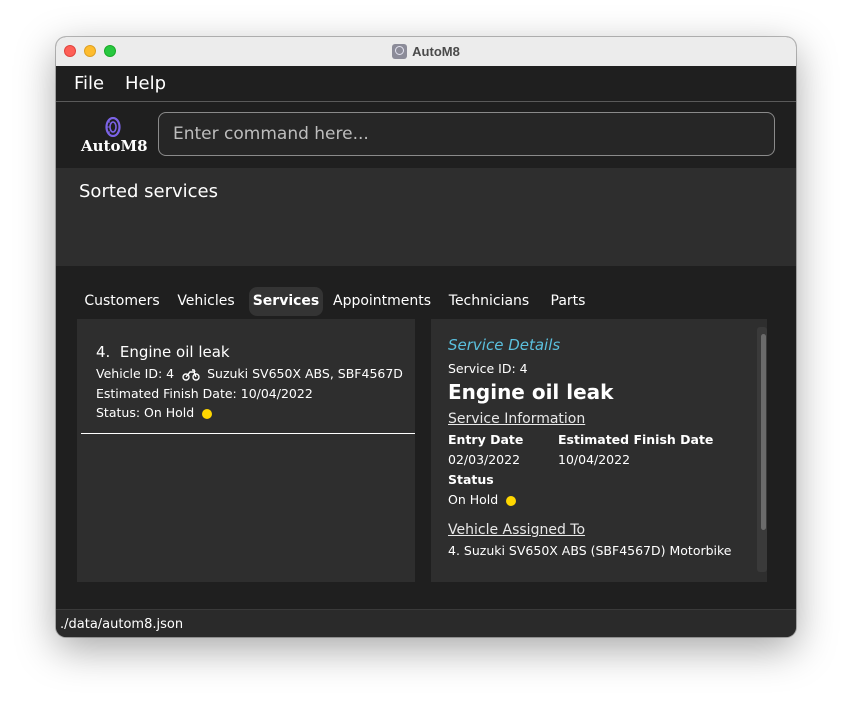 The image size is (852, 712). I want to click on app-logo: AutoM8, so click(115, 135).